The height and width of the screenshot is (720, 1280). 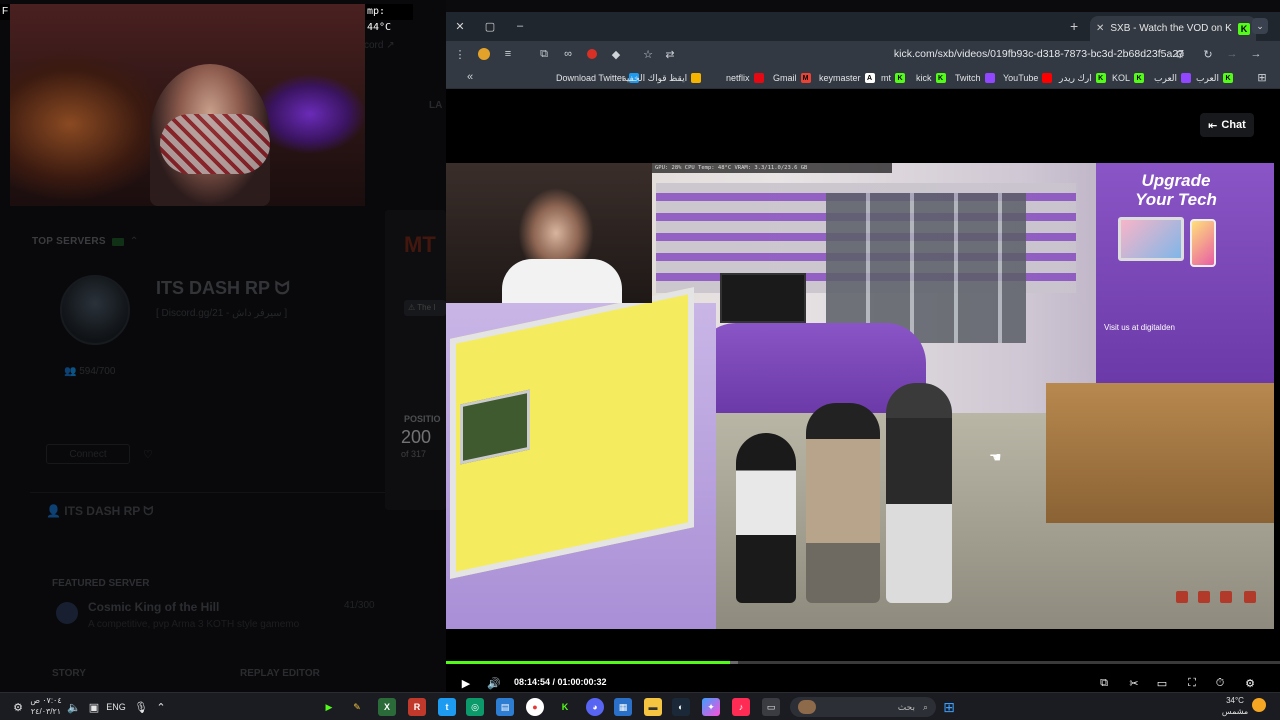 I want to click on reload-icon: ↻, so click(x=1208, y=54).